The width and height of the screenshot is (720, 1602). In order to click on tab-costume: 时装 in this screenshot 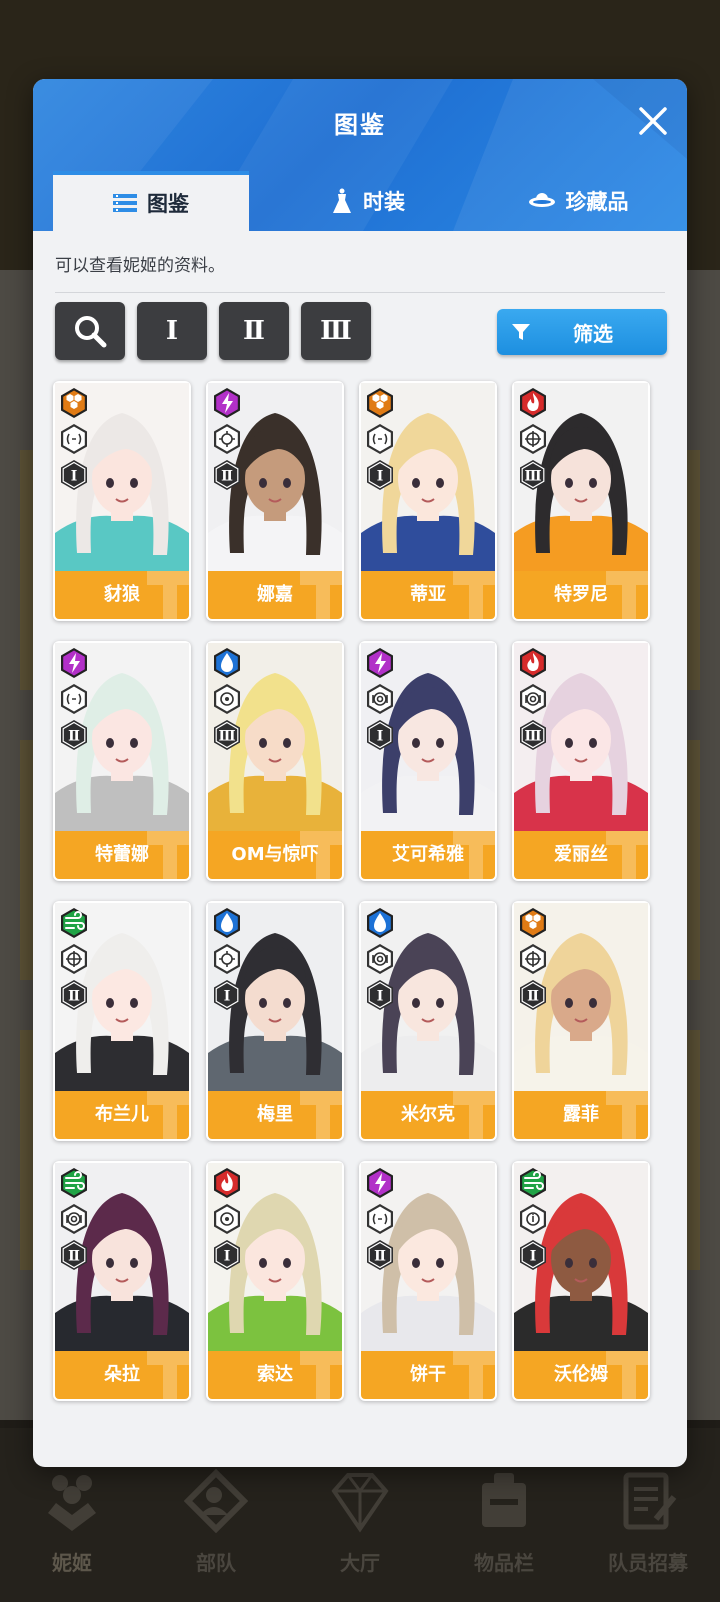, I will do `click(368, 201)`.